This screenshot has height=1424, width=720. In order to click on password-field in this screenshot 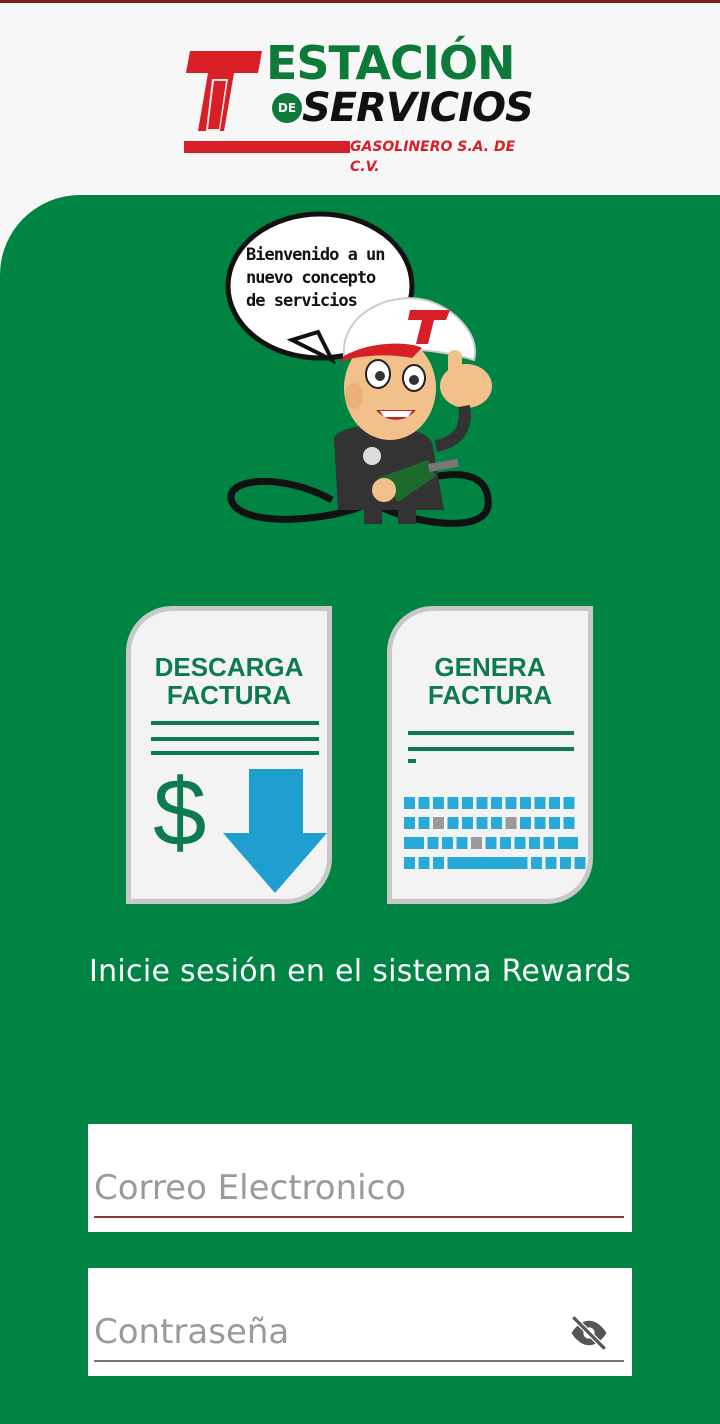, I will do `click(360, 1322)`.